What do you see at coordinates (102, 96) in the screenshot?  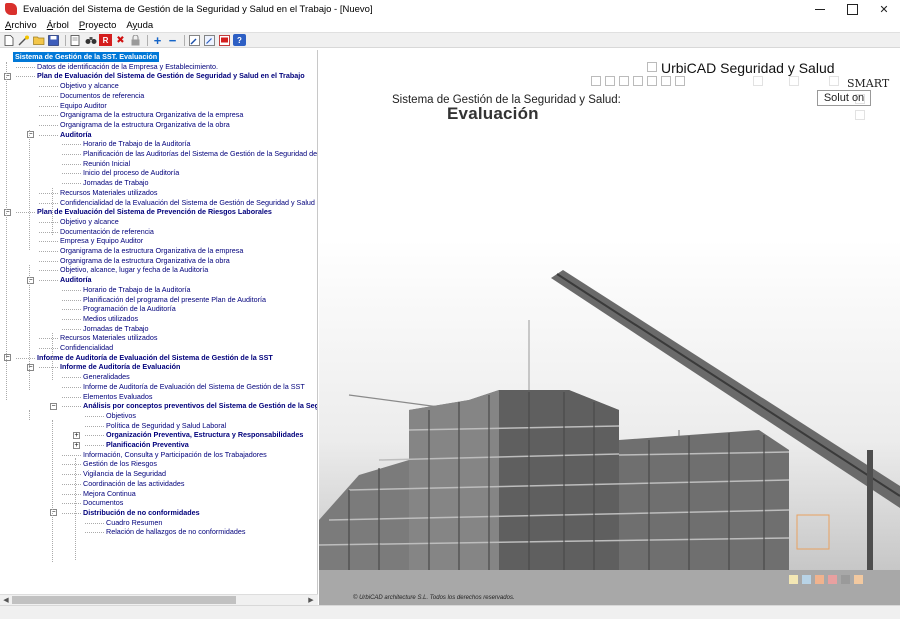 I see `tree-item: Documentos de referencia` at bounding box center [102, 96].